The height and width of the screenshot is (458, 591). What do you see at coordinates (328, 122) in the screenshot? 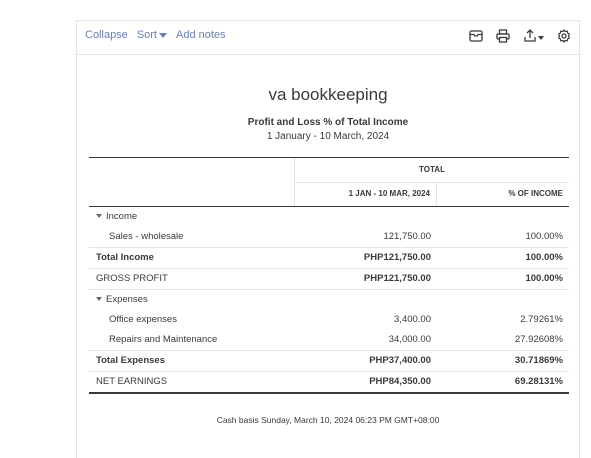
I see `report-title: Profit and Loss % of Total Income` at bounding box center [328, 122].